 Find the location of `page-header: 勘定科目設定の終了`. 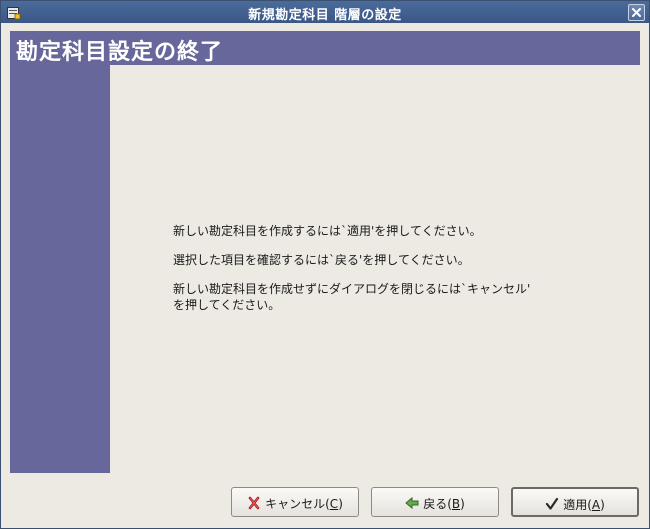

page-header: 勘定科目設定の終了 is located at coordinates (325, 48).